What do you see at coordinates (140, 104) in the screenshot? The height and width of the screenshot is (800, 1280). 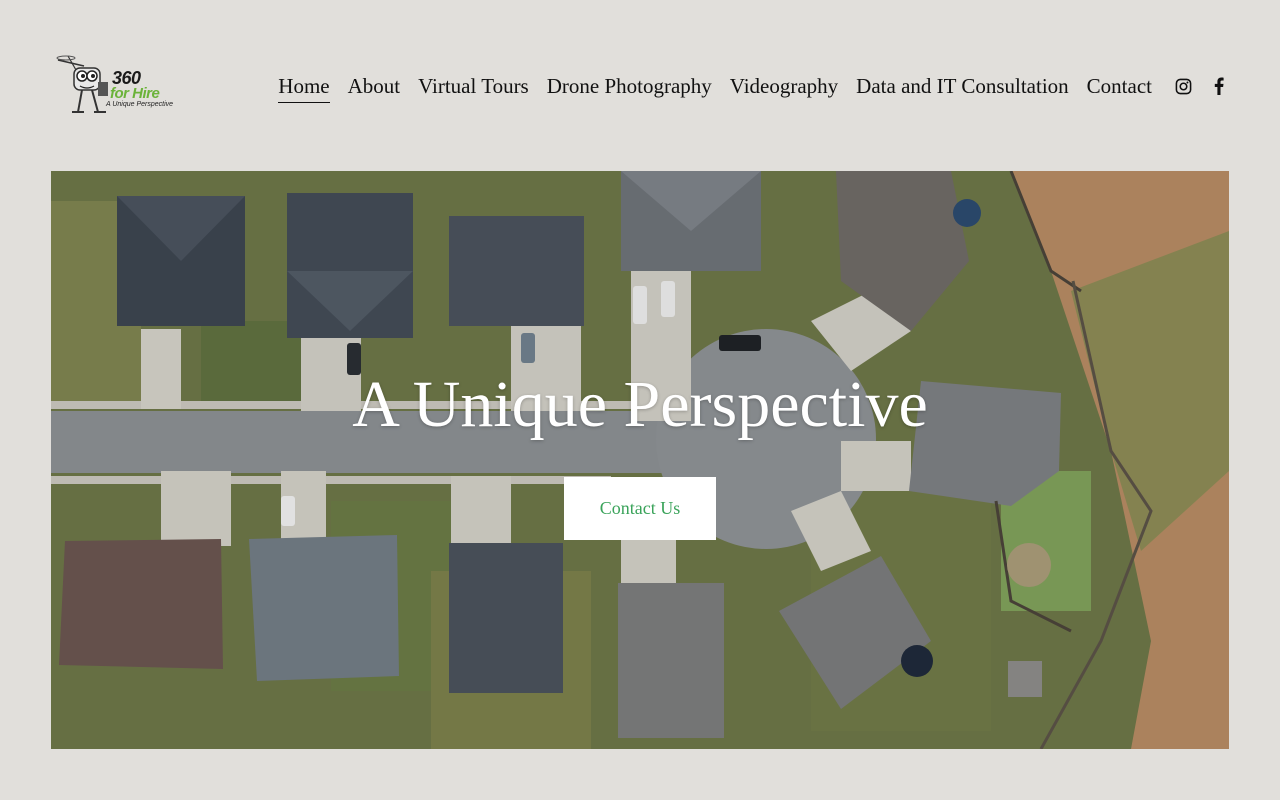 I see `logo-tagline: A Unique Perspective` at bounding box center [140, 104].